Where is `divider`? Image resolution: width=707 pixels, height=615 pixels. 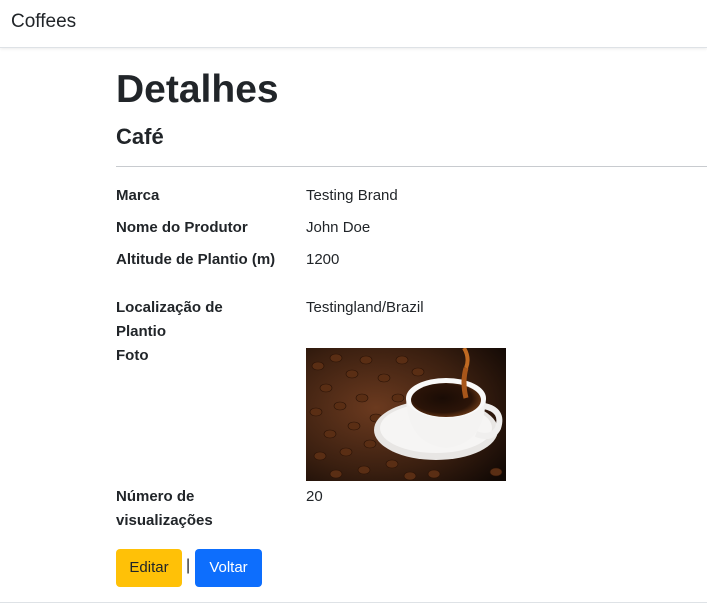 divider is located at coordinates (411, 166).